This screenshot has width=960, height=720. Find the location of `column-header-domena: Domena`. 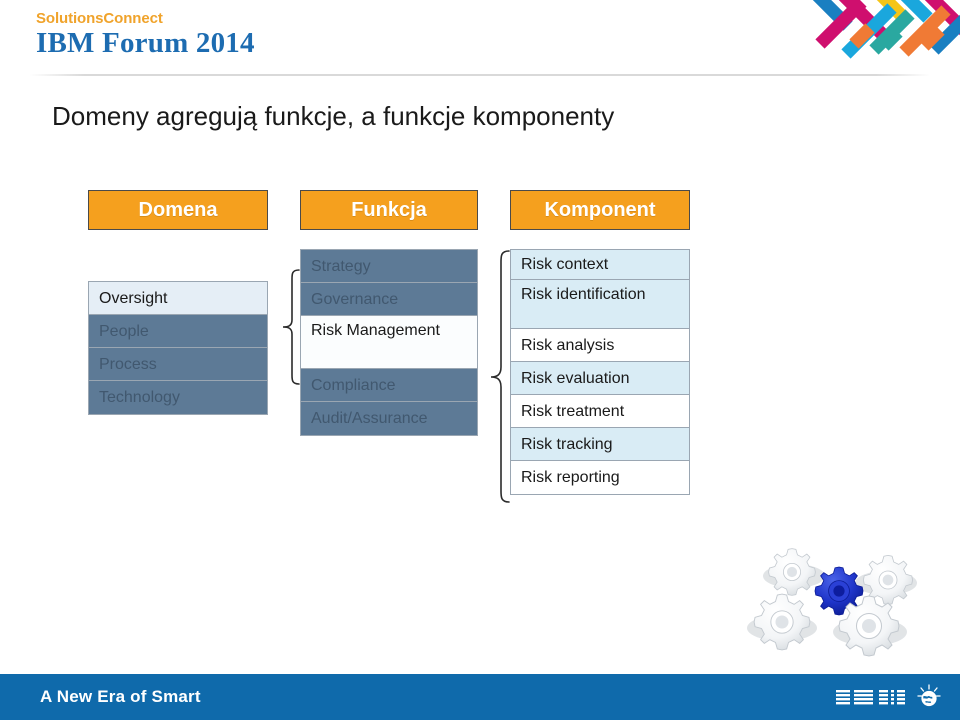

column-header-domena: Domena is located at coordinates (178, 210).